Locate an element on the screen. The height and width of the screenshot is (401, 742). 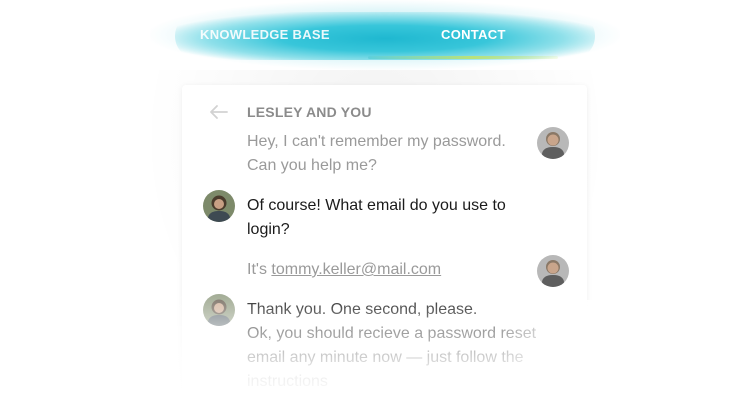
message-line: instructions is located at coordinates (287, 381).